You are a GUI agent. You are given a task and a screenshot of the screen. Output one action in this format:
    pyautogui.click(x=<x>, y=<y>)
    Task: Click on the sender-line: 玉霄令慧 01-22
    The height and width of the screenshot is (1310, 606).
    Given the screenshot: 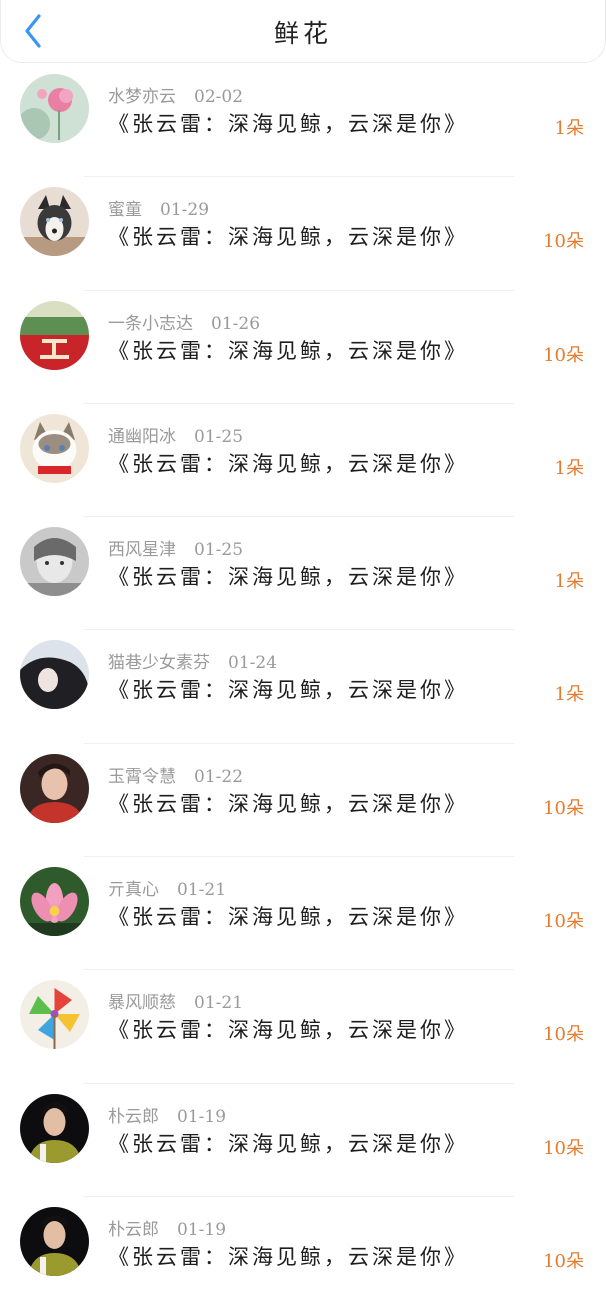 What is the action you would take?
    pyautogui.click(x=175, y=774)
    